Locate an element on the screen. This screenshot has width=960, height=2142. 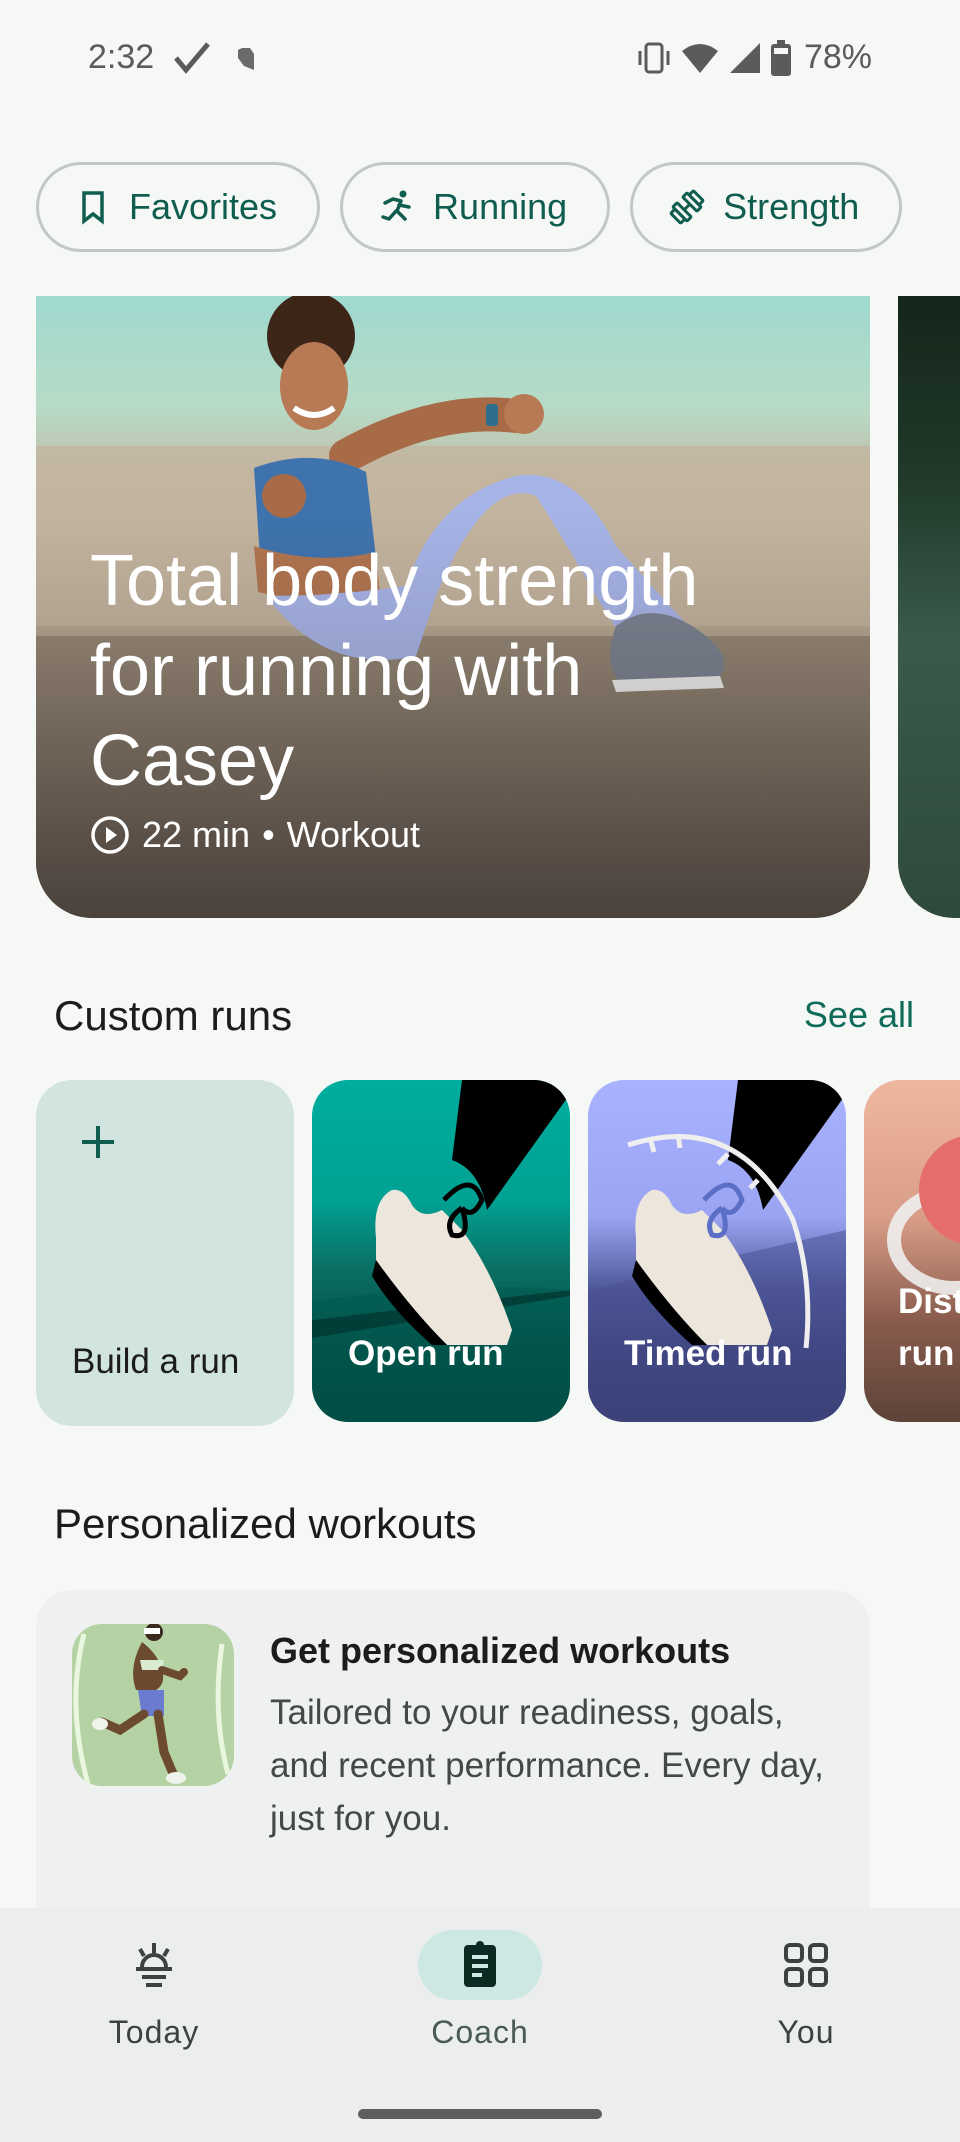
personalized-card-title: Get personalized workouts is located at coordinates (500, 1650).